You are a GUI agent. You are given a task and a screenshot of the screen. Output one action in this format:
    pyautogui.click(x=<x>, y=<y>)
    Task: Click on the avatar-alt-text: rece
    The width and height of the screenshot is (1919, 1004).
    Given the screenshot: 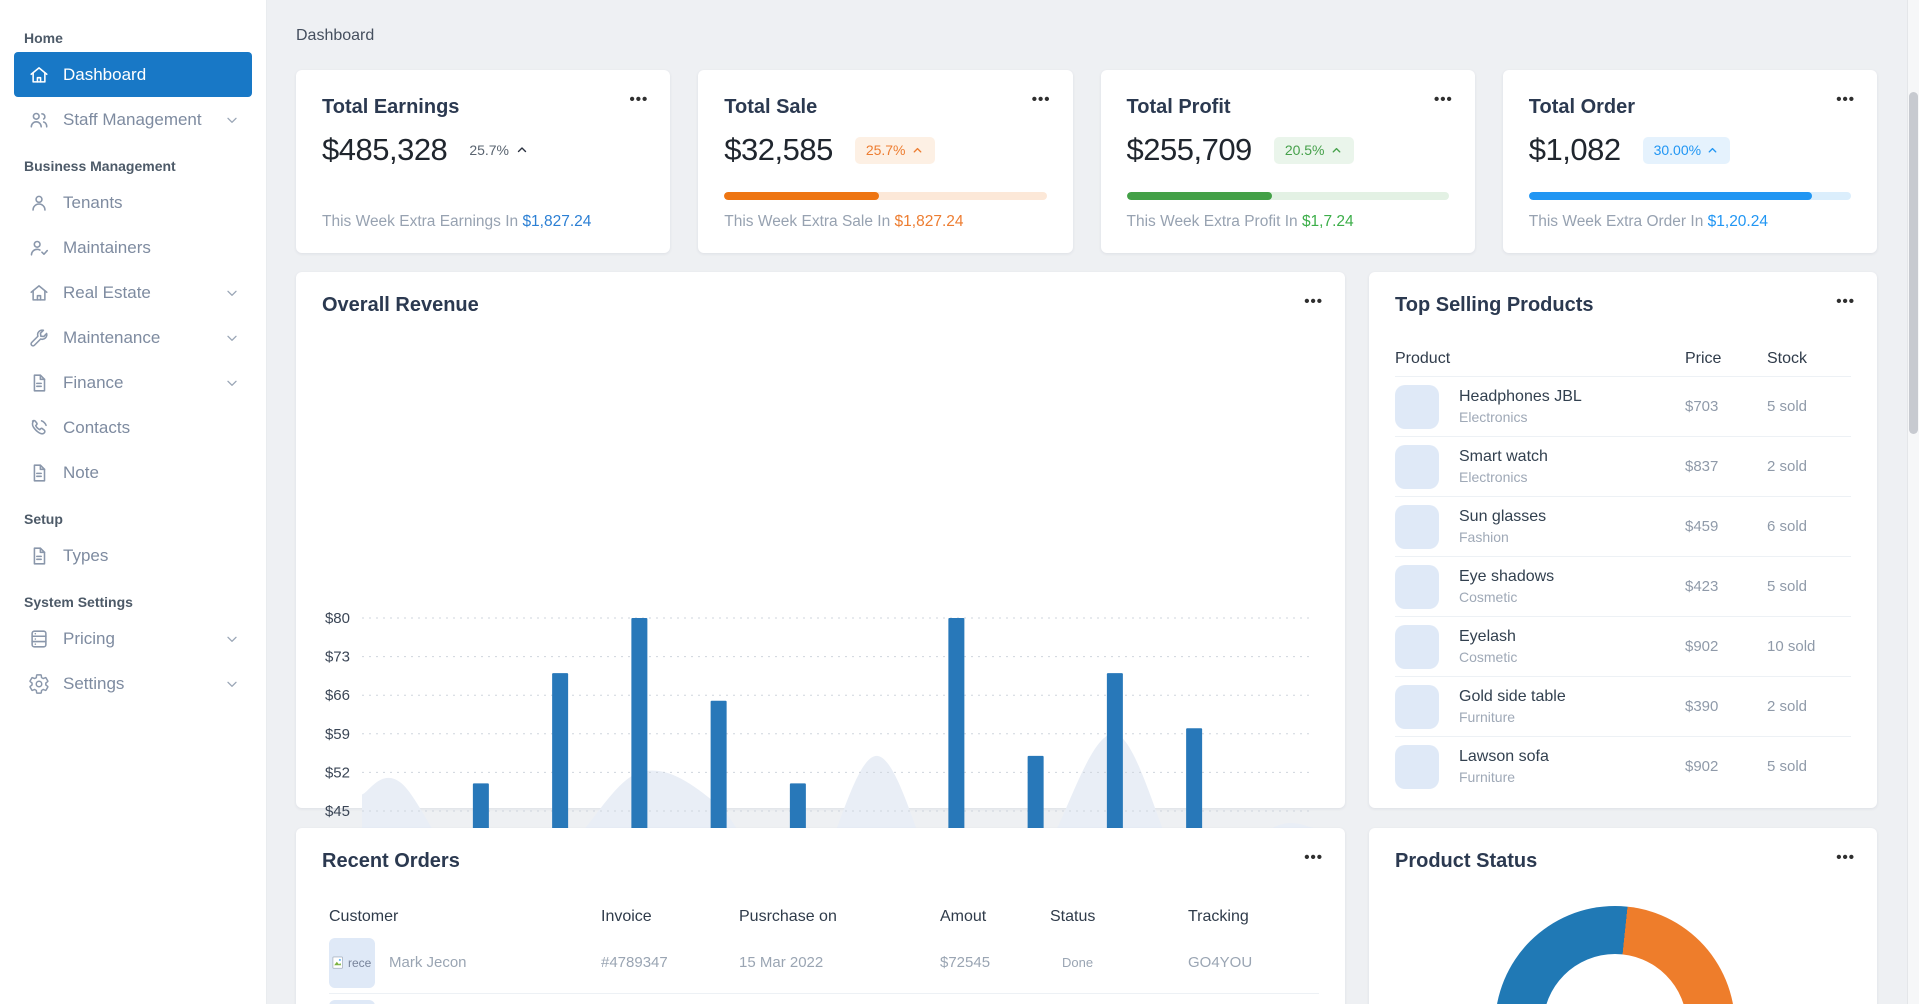 What is the action you would take?
    pyautogui.click(x=360, y=962)
    